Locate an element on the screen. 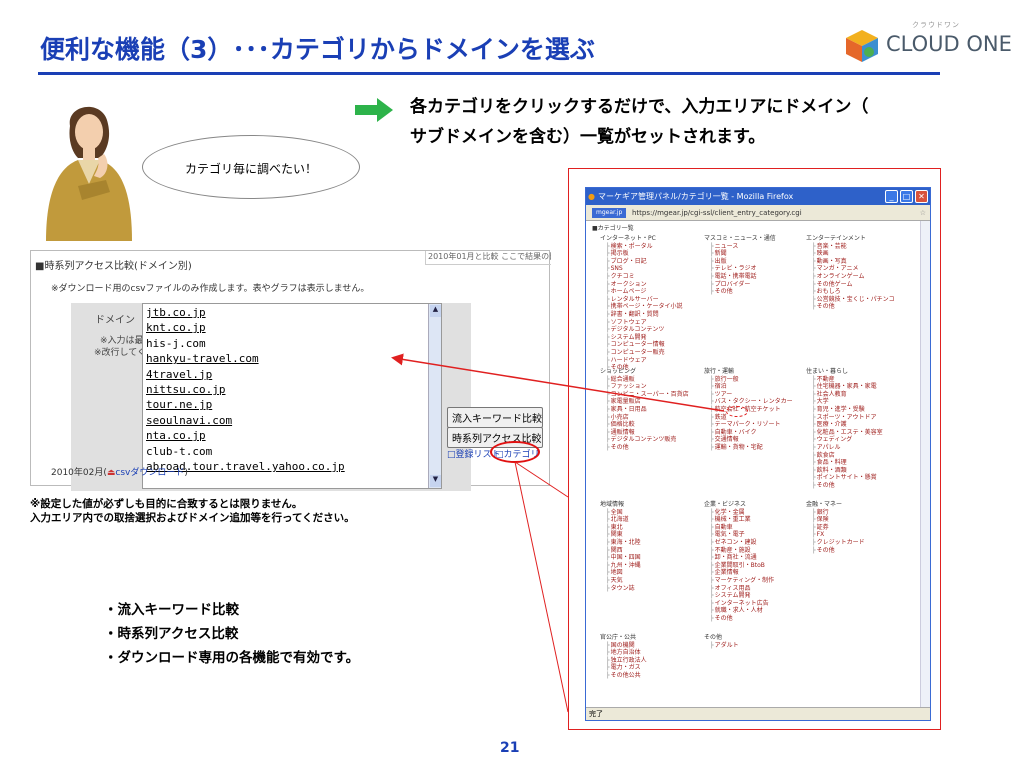 The height and width of the screenshot is (768, 1024). category-link-item: ホームページ is located at coordinates (641, 292).